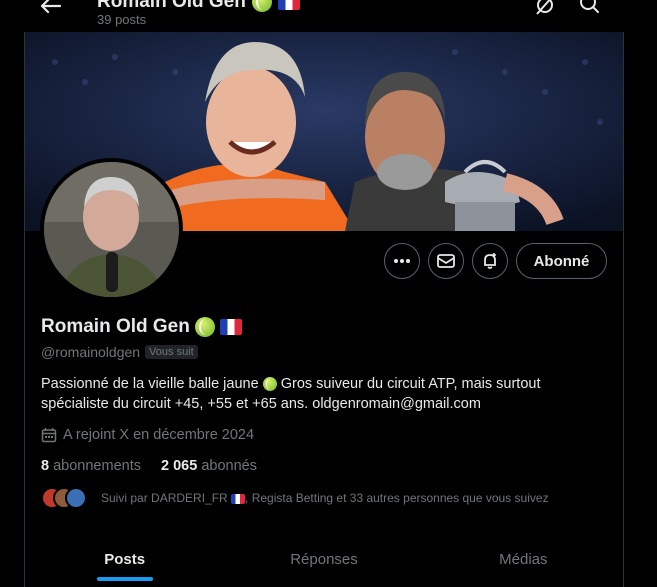  What do you see at coordinates (396, 404) in the screenshot?
I see `bio-email-link: oldgenromain@gmail.com` at bounding box center [396, 404].